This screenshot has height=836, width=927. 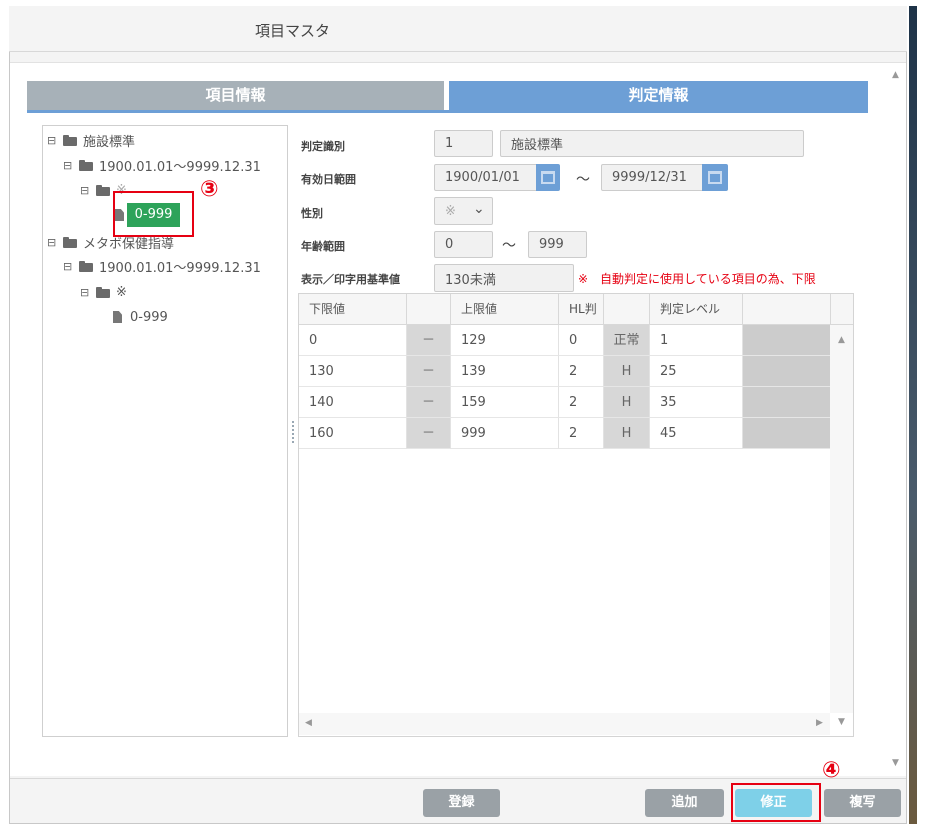 What do you see at coordinates (505, 371) in the screenshot?
I see `table-cell-upper: 139` at bounding box center [505, 371].